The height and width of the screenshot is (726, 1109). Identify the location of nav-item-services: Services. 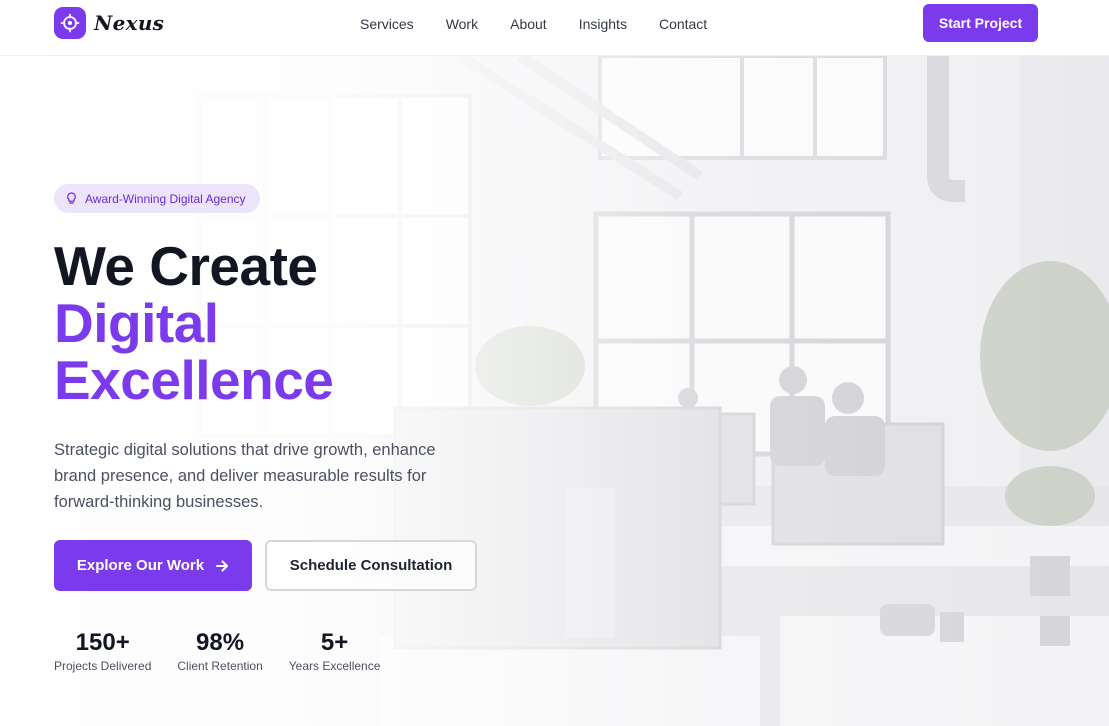
(387, 24).